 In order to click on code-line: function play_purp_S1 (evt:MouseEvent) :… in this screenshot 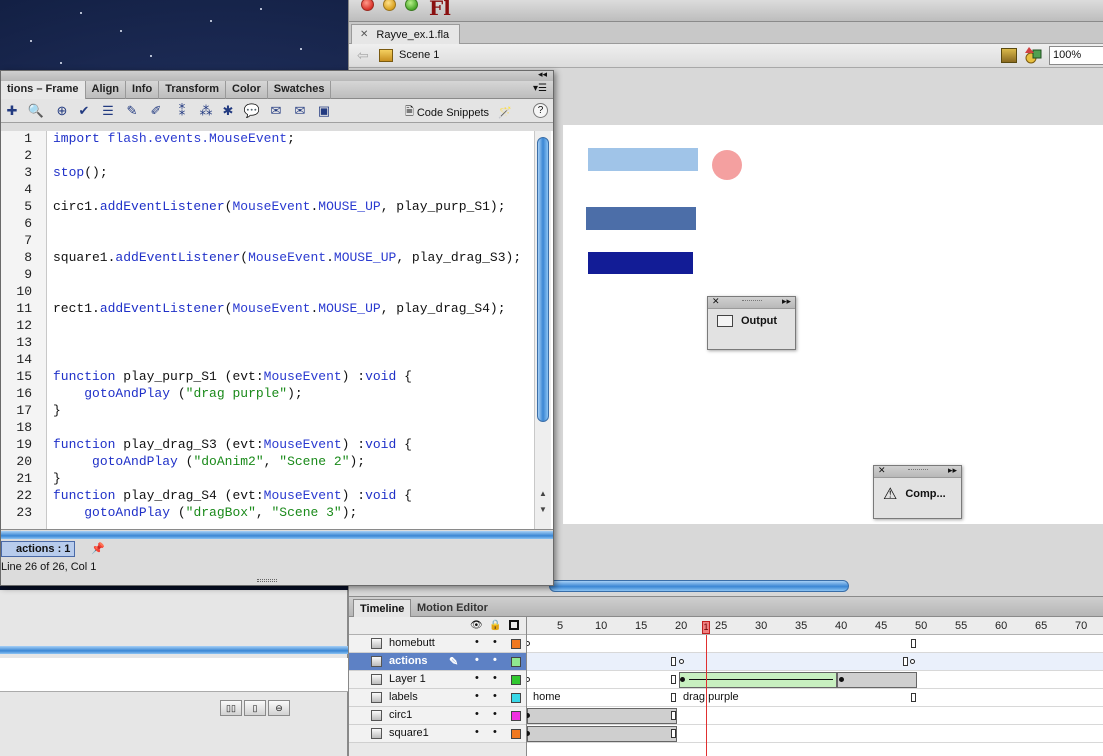, I will do `click(232, 376)`.